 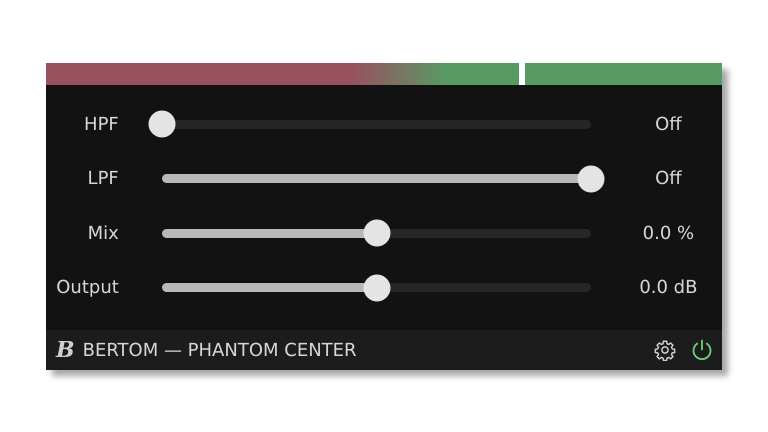 What do you see at coordinates (101, 124) in the screenshot?
I see `slider-label: HPF` at bounding box center [101, 124].